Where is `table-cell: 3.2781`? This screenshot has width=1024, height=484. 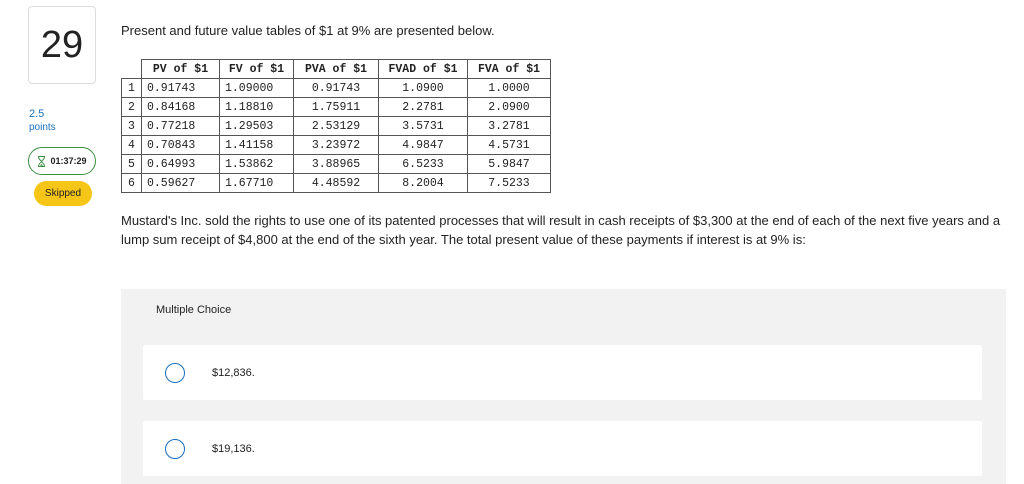
table-cell: 3.2781 is located at coordinates (509, 126).